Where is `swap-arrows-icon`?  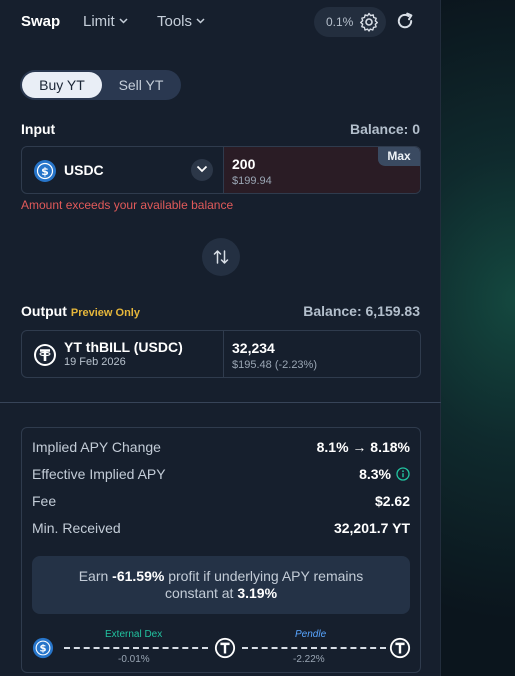 swap-arrows-icon is located at coordinates (221, 257).